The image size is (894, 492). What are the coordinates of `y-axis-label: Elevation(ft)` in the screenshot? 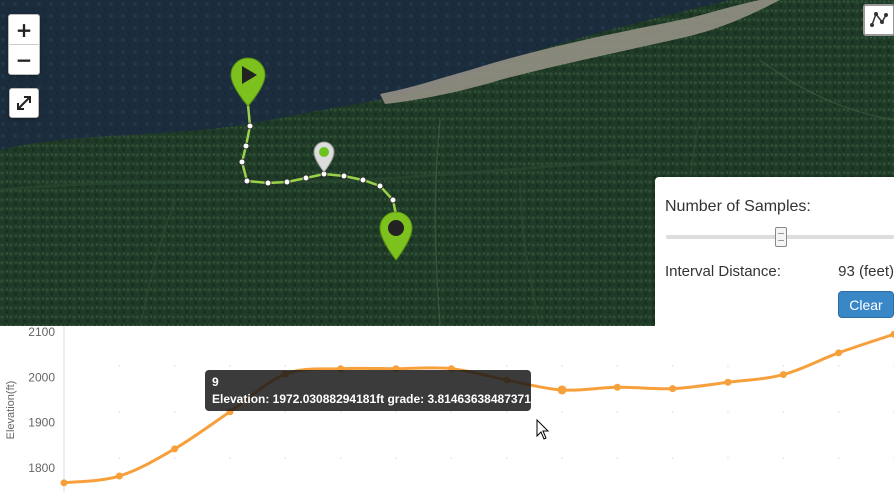 It's located at (11, 410).